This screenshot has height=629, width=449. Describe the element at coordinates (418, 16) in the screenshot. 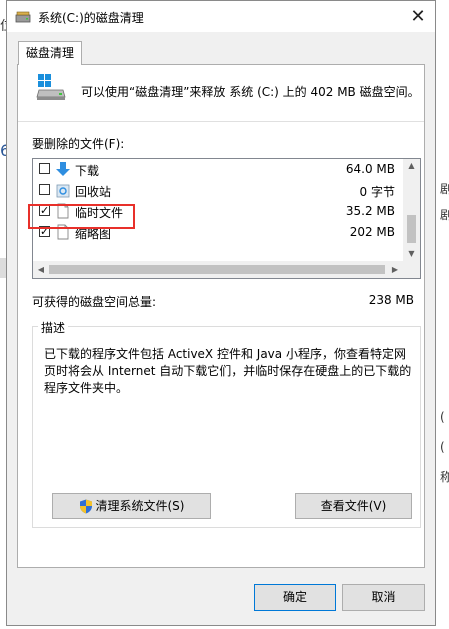

I see `close-button: ✕` at that location.